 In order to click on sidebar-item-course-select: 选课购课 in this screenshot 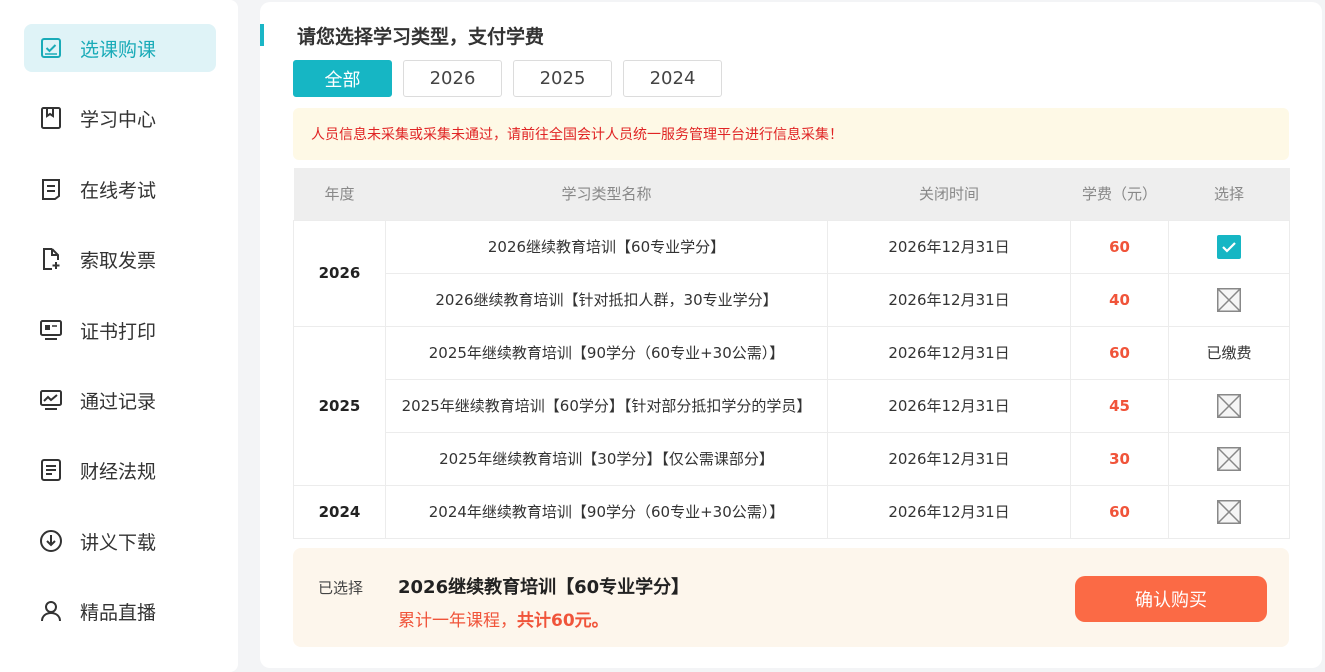, I will do `click(120, 48)`.